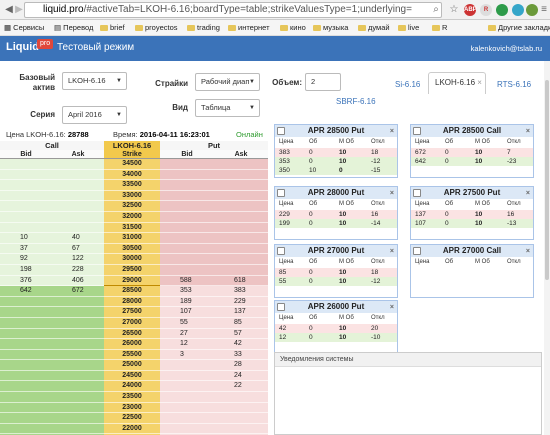 Image resolution: width=550 pixels, height=435 pixels. I want to click on call-cell: 10, so click(26, 238).